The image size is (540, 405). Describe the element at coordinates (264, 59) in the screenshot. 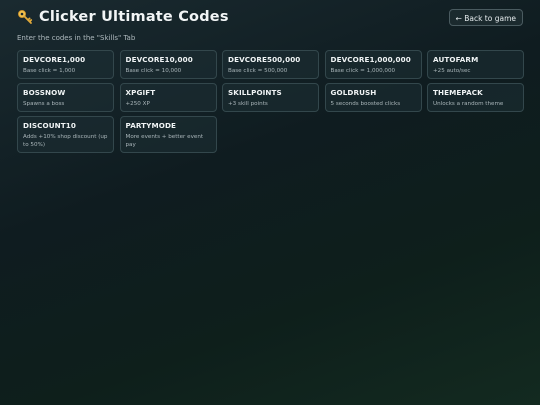

I see `code-name: DEVCORE500,000` at that location.